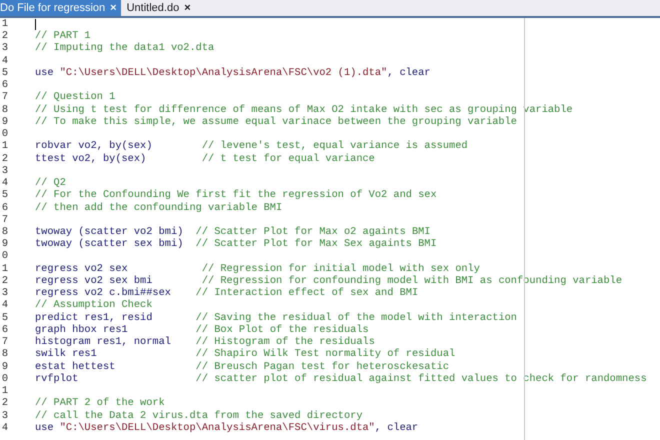  What do you see at coordinates (205, 342) in the screenshot?
I see `code-line: histogram res1, normal // Histogram of the residuals` at bounding box center [205, 342].